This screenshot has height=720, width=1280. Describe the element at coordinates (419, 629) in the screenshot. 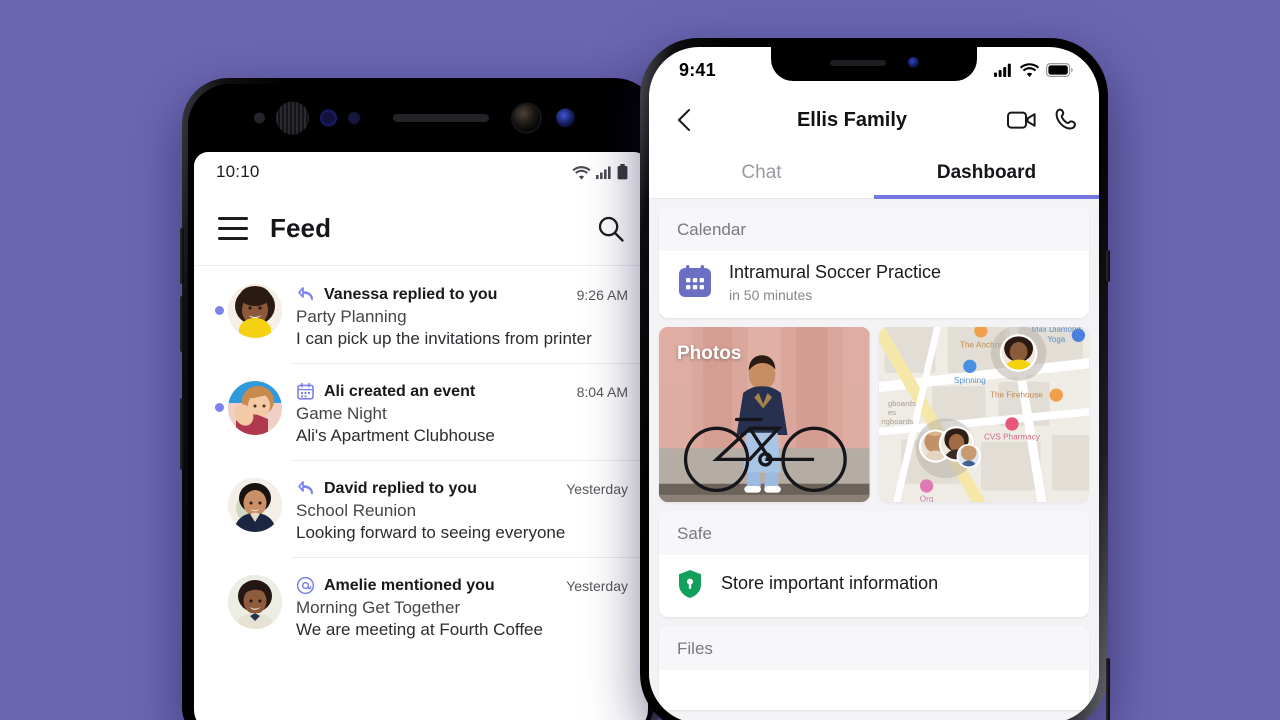

I see `feed-item-message: We are meeting at Fourth Coffee` at that location.